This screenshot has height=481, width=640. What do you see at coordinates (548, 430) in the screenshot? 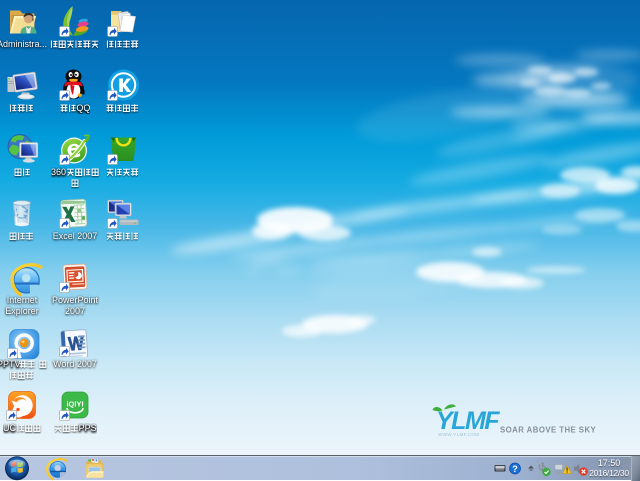
I see `svg-text: SOAR ABOVE THE SKY` at bounding box center [548, 430].